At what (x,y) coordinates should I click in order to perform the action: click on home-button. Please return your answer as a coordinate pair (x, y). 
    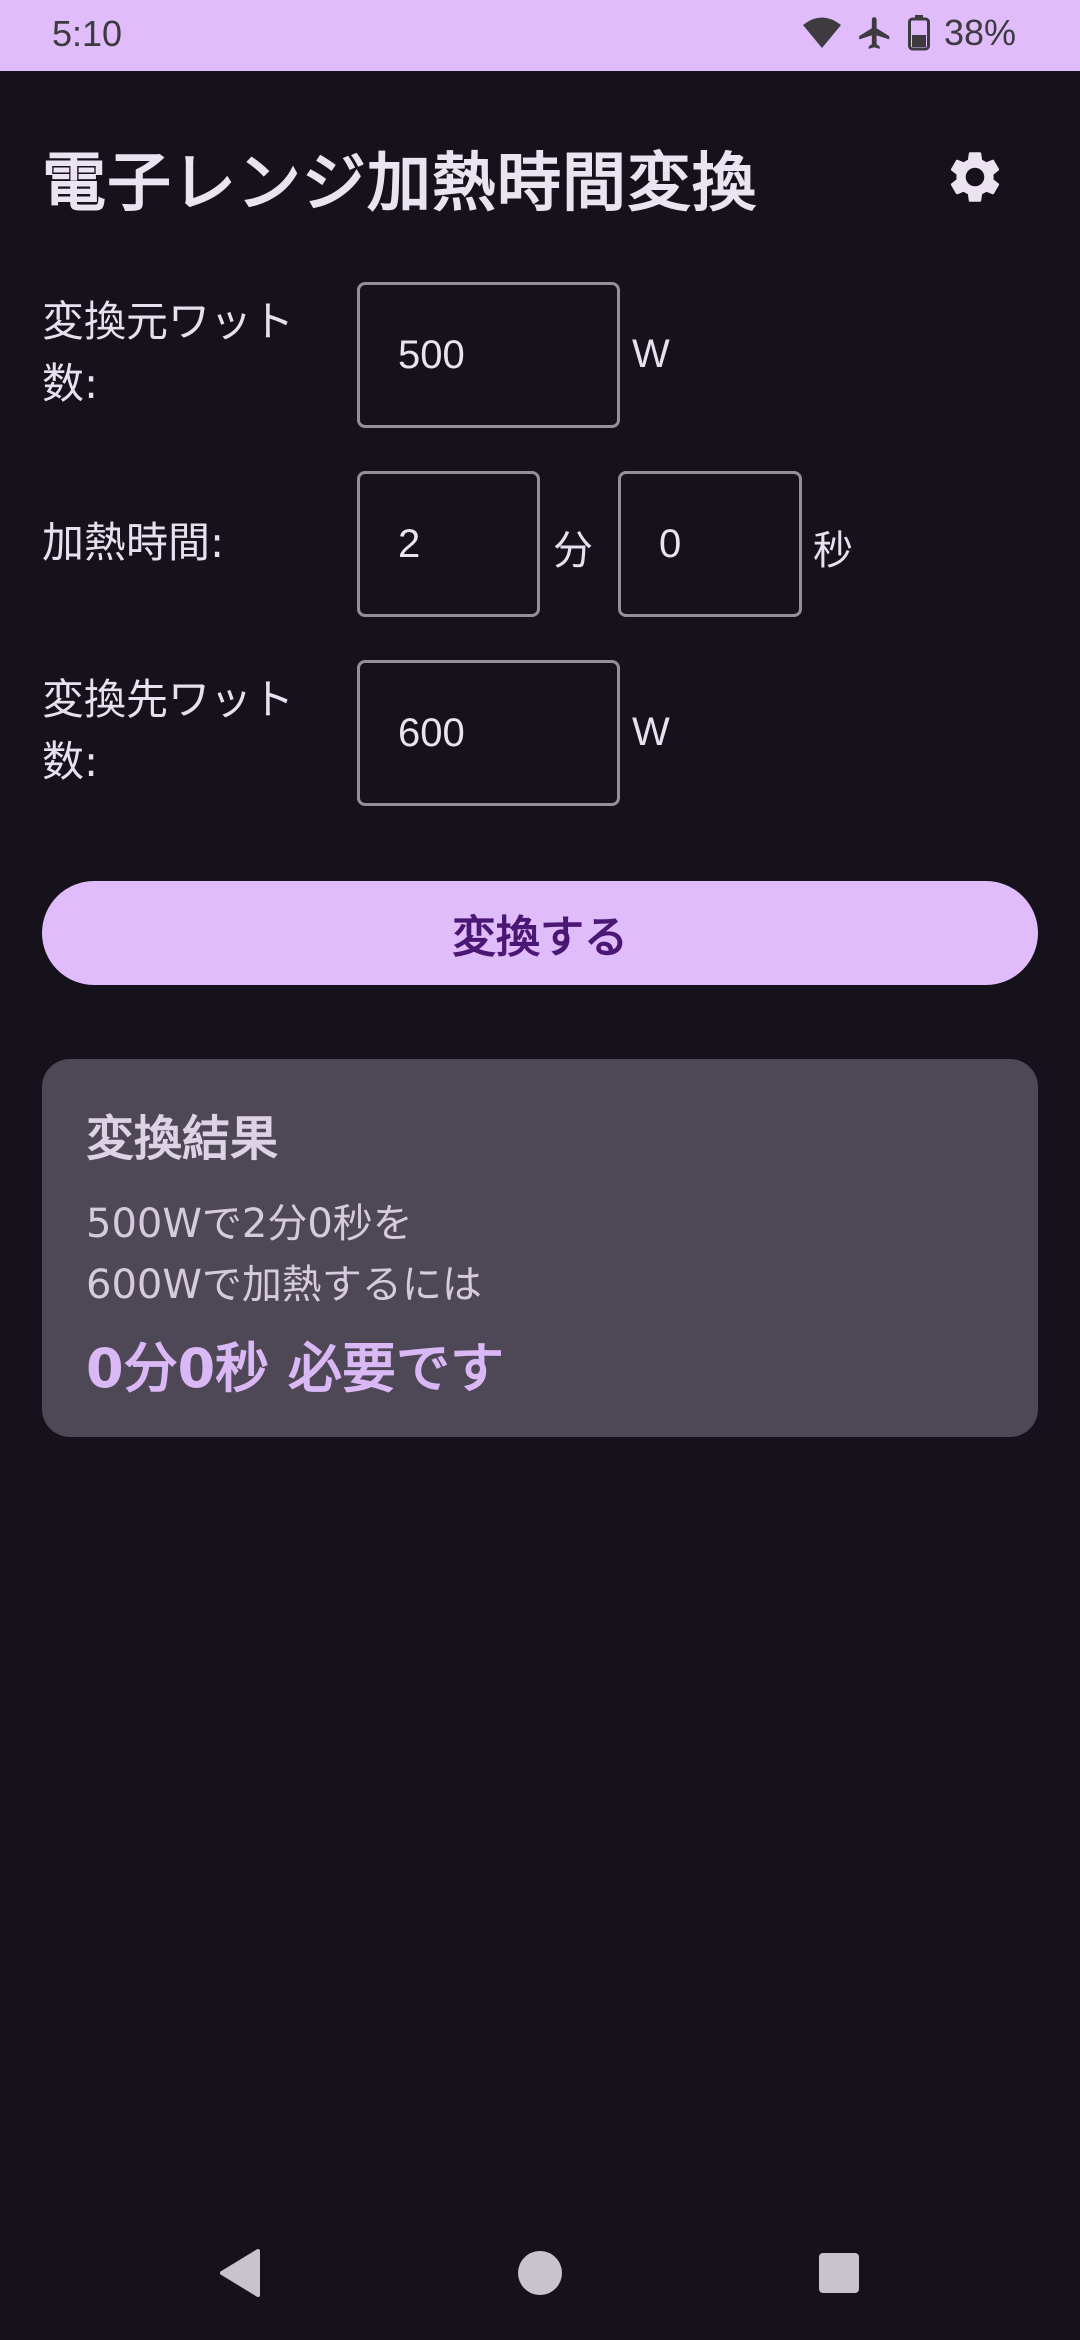
    Looking at the image, I should click on (540, 2273).